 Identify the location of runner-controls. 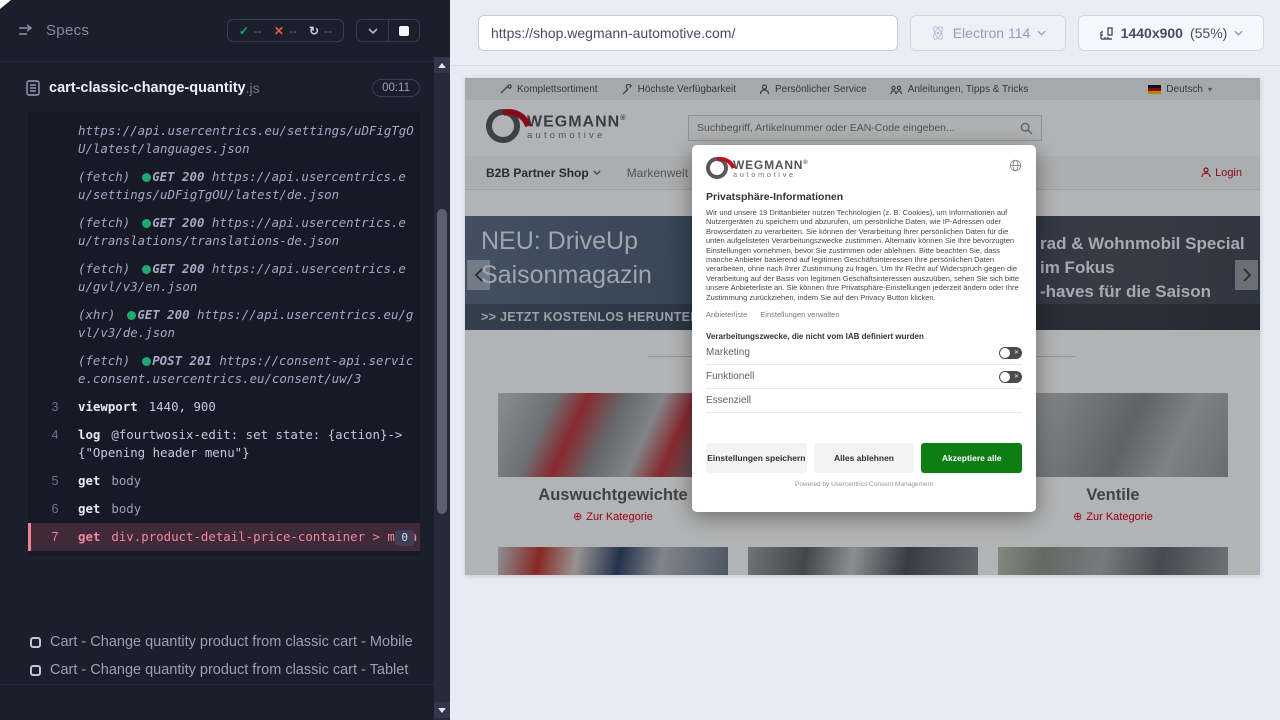
(388, 30).